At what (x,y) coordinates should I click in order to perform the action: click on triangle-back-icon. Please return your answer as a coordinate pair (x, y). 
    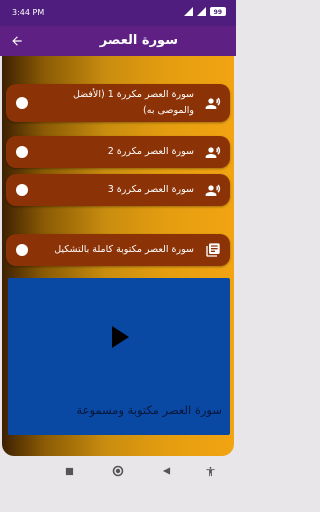
    Looking at the image, I should click on (166, 471).